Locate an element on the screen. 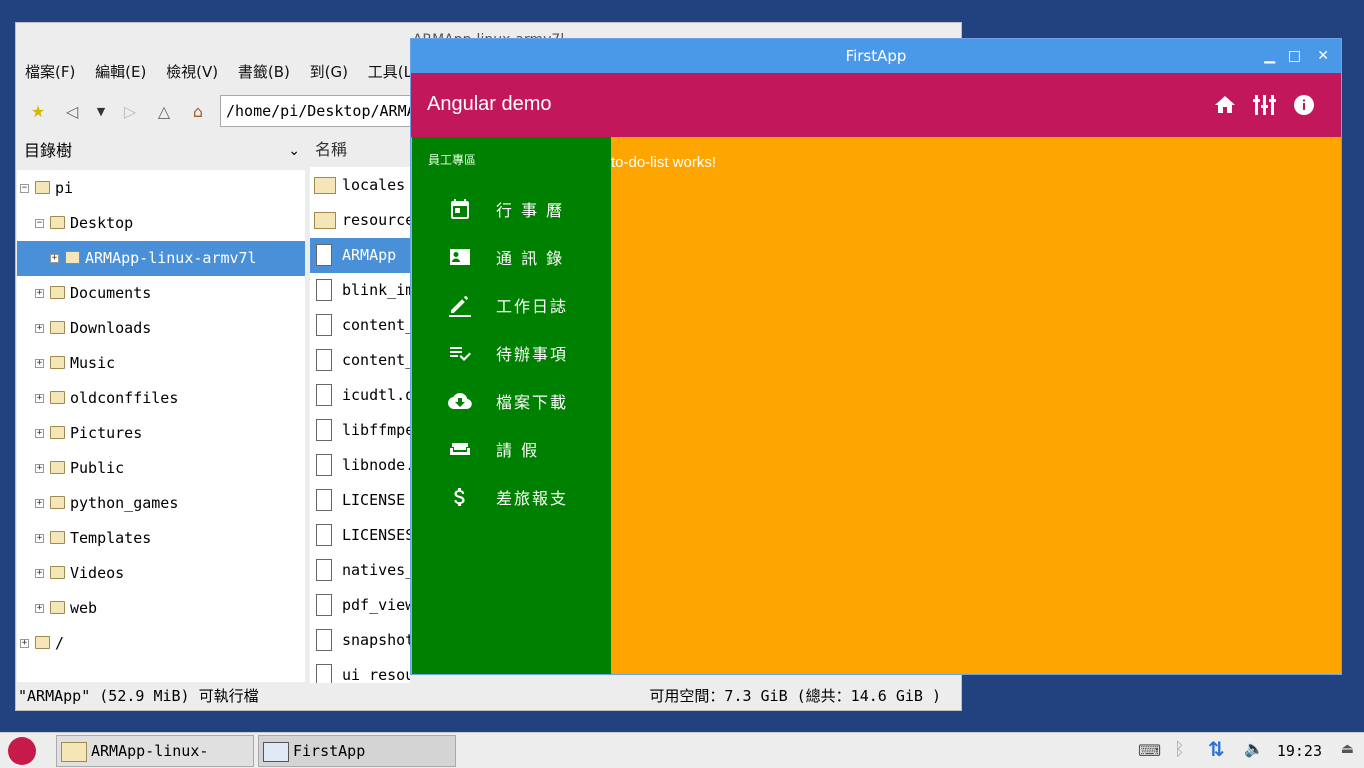 The height and width of the screenshot is (768, 1364). menu-file: 檔案(F) is located at coordinates (50, 72).